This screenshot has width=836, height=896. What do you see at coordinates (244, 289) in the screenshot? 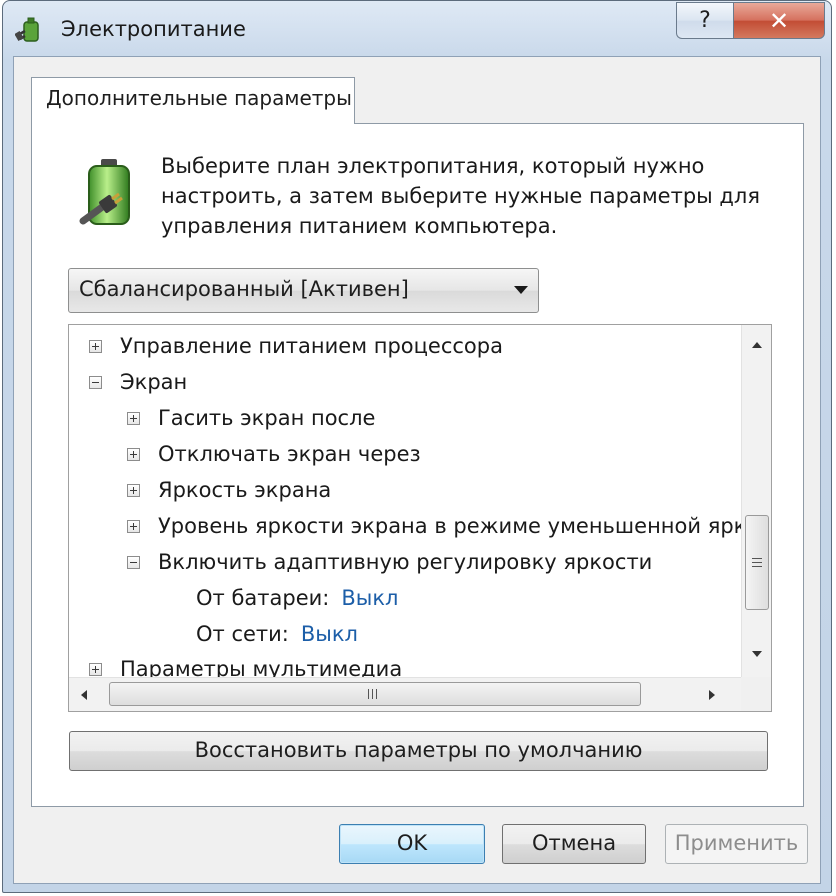
I see `power-plan-selected: Сбалансированный [Активен]` at bounding box center [244, 289].